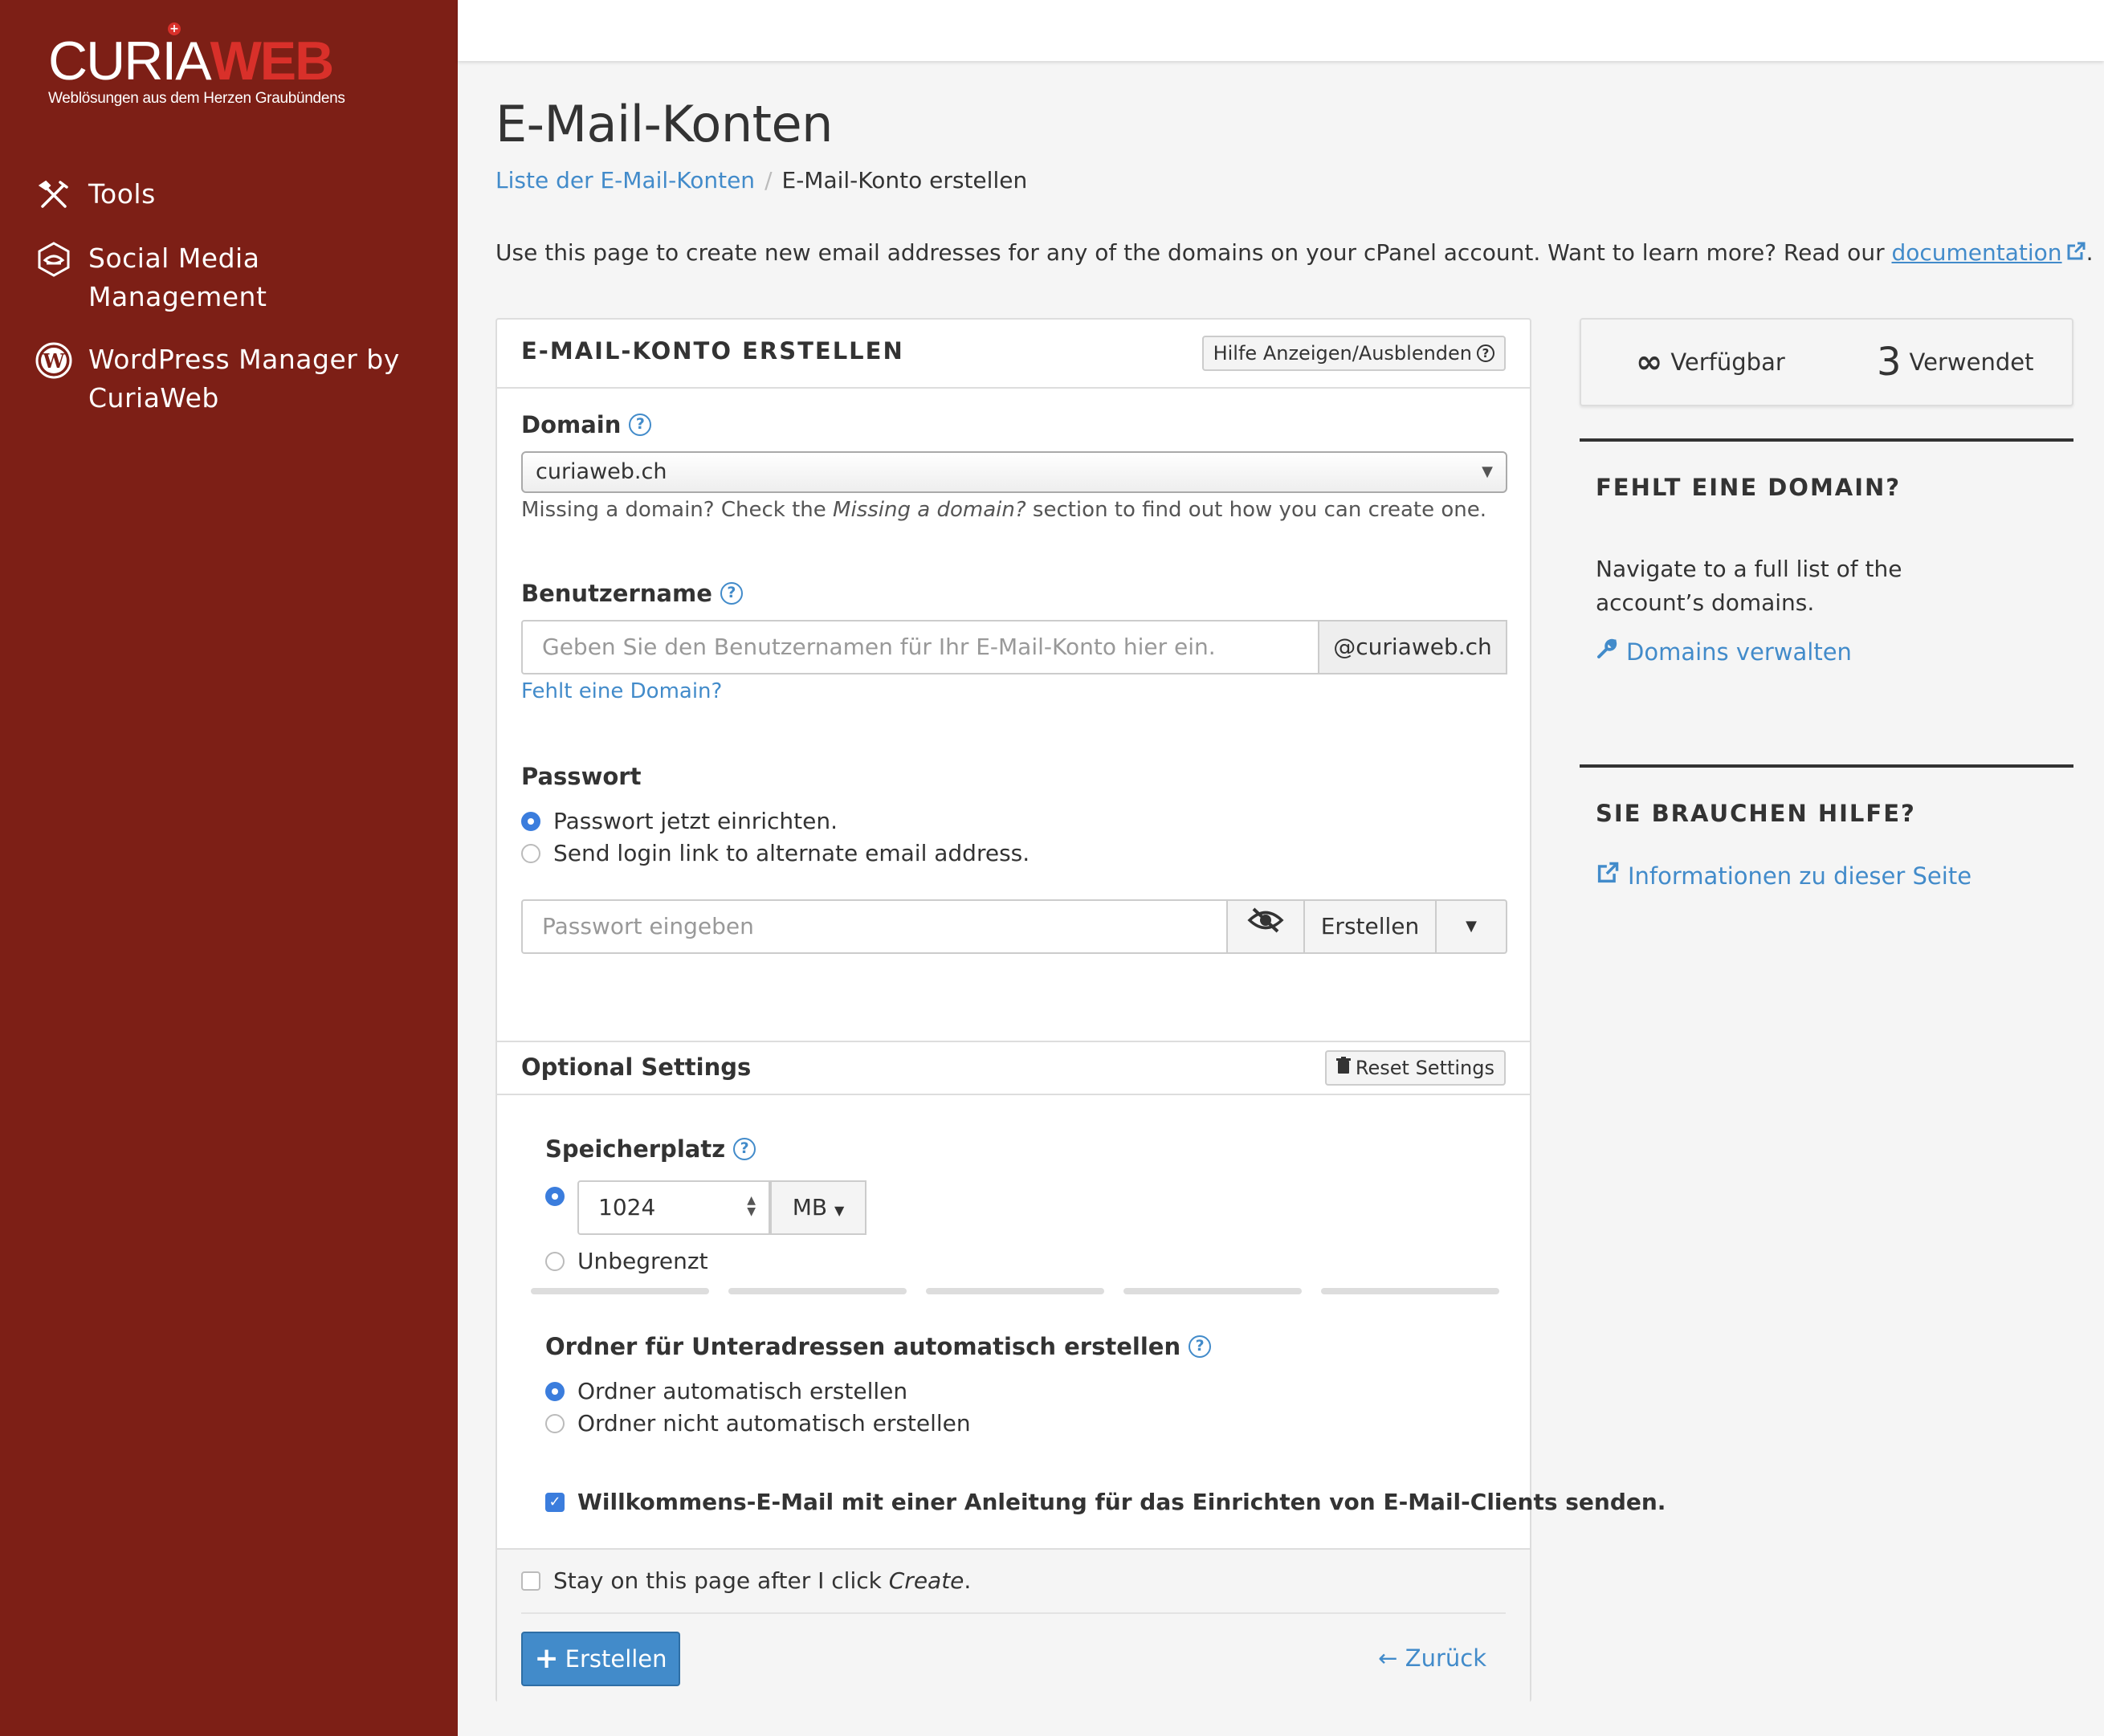  I want to click on arrow-left-icon: ←, so click(1388, 1658).